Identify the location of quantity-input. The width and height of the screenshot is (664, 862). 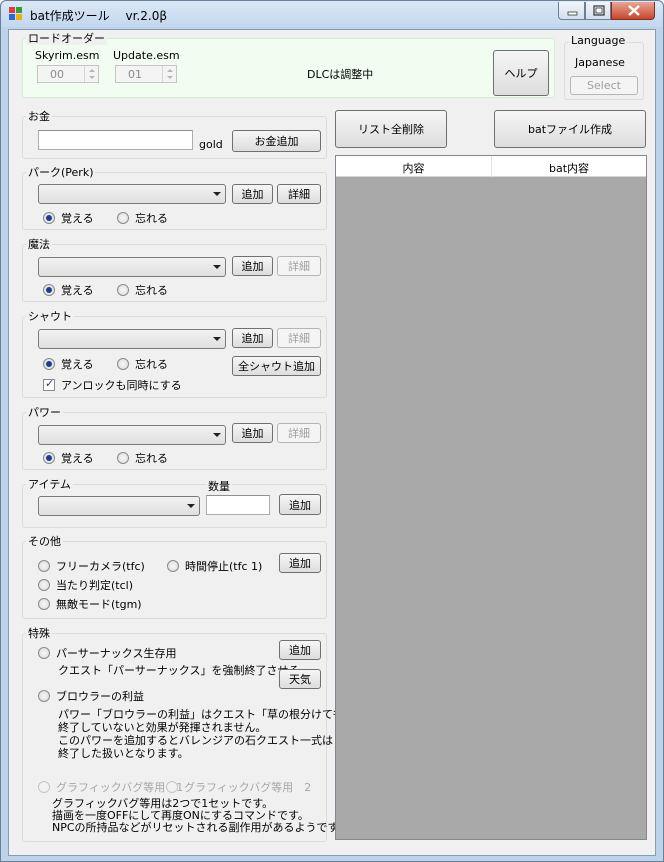
(238, 505).